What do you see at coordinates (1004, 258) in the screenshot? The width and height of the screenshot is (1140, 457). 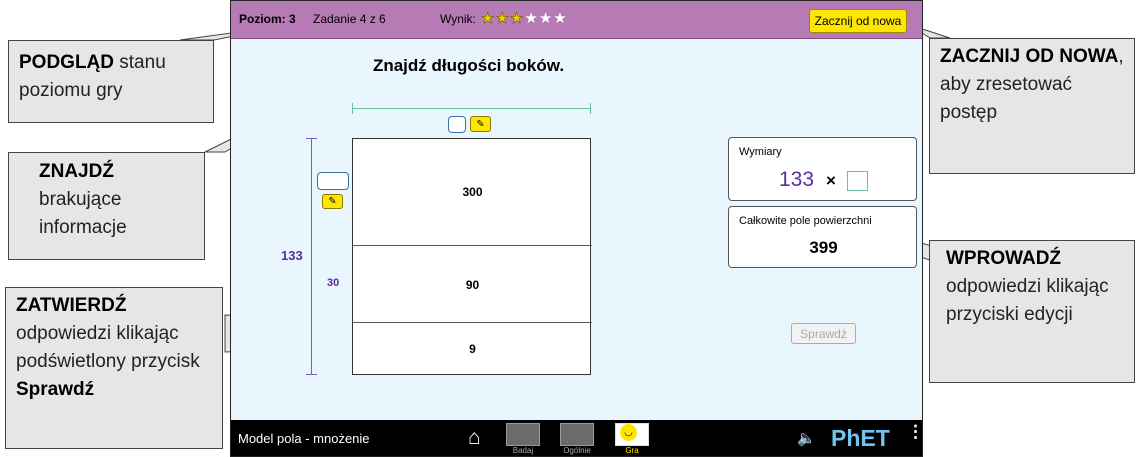 I see `callout-enter-bold: WPROWADŹ` at bounding box center [1004, 258].